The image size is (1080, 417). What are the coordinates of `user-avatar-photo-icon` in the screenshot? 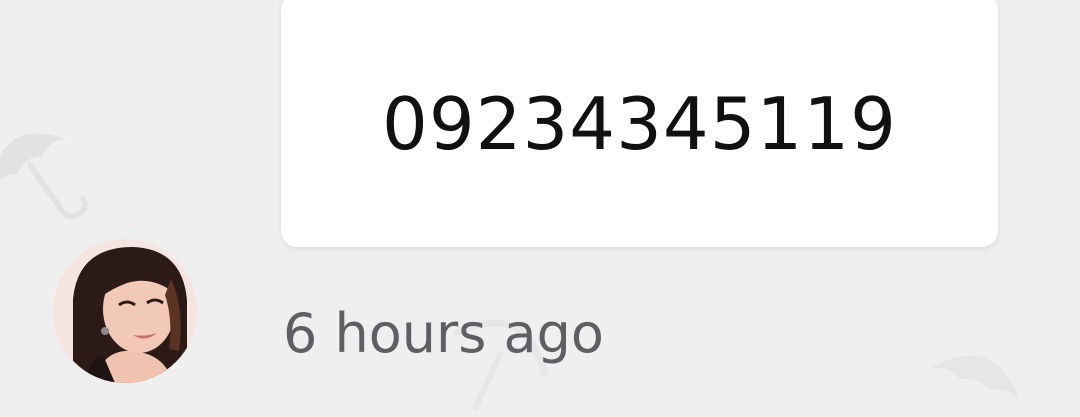 It's located at (125, 311).